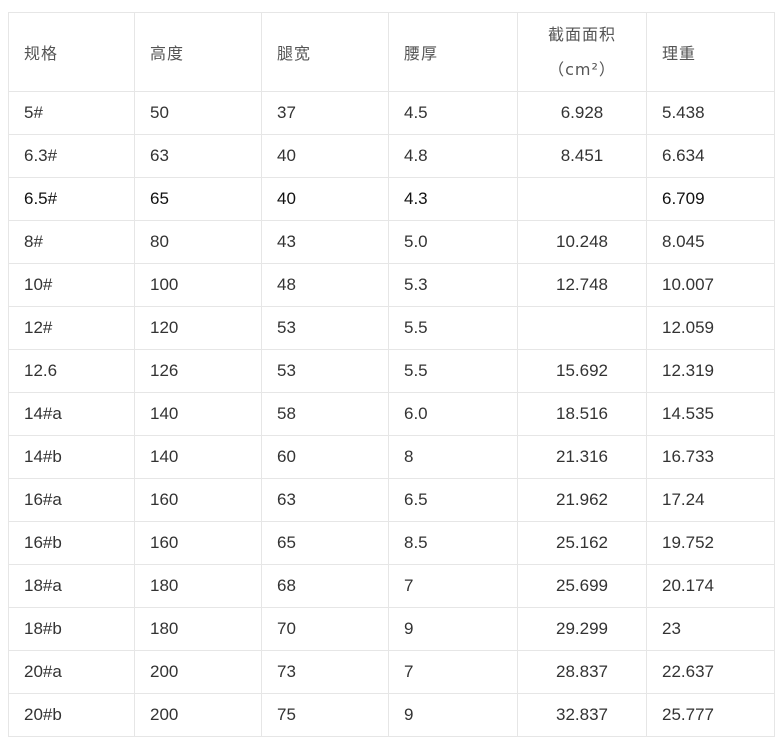 The height and width of the screenshot is (737, 782). Describe the element at coordinates (710, 242) in the screenshot. I see `cell-unit-weight: 8.045` at that location.